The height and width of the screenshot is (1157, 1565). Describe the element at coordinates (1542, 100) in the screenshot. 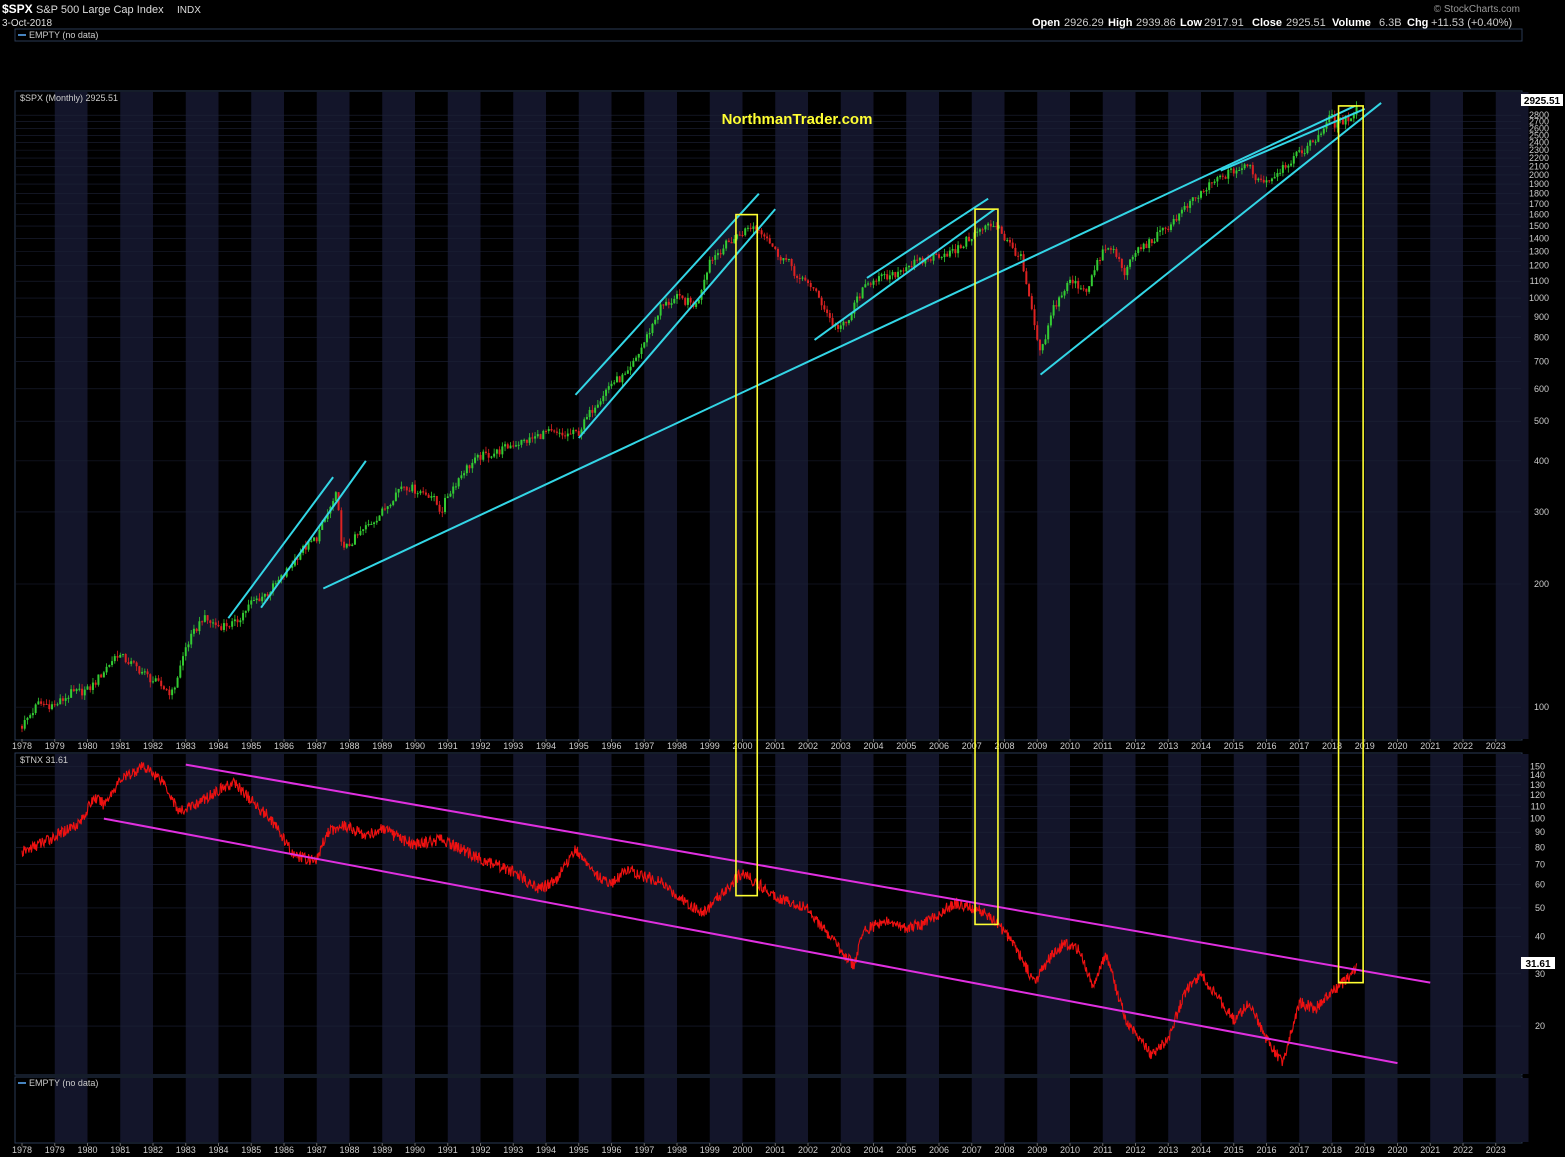

I see `spx-last-value-tag: 2925.51` at that location.